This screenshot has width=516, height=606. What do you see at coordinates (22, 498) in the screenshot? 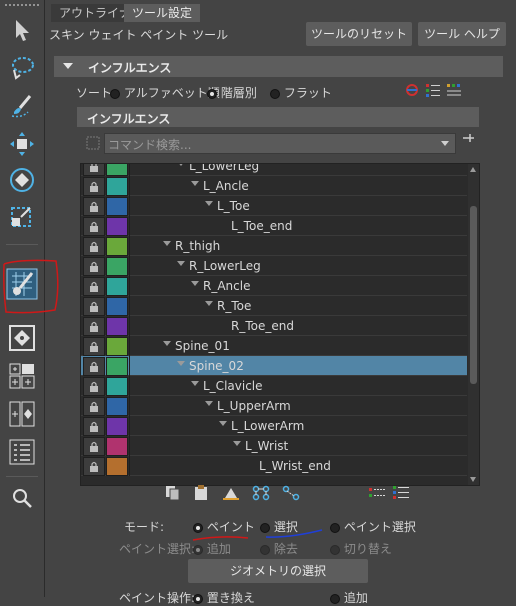
I see `search-icon` at bounding box center [22, 498].